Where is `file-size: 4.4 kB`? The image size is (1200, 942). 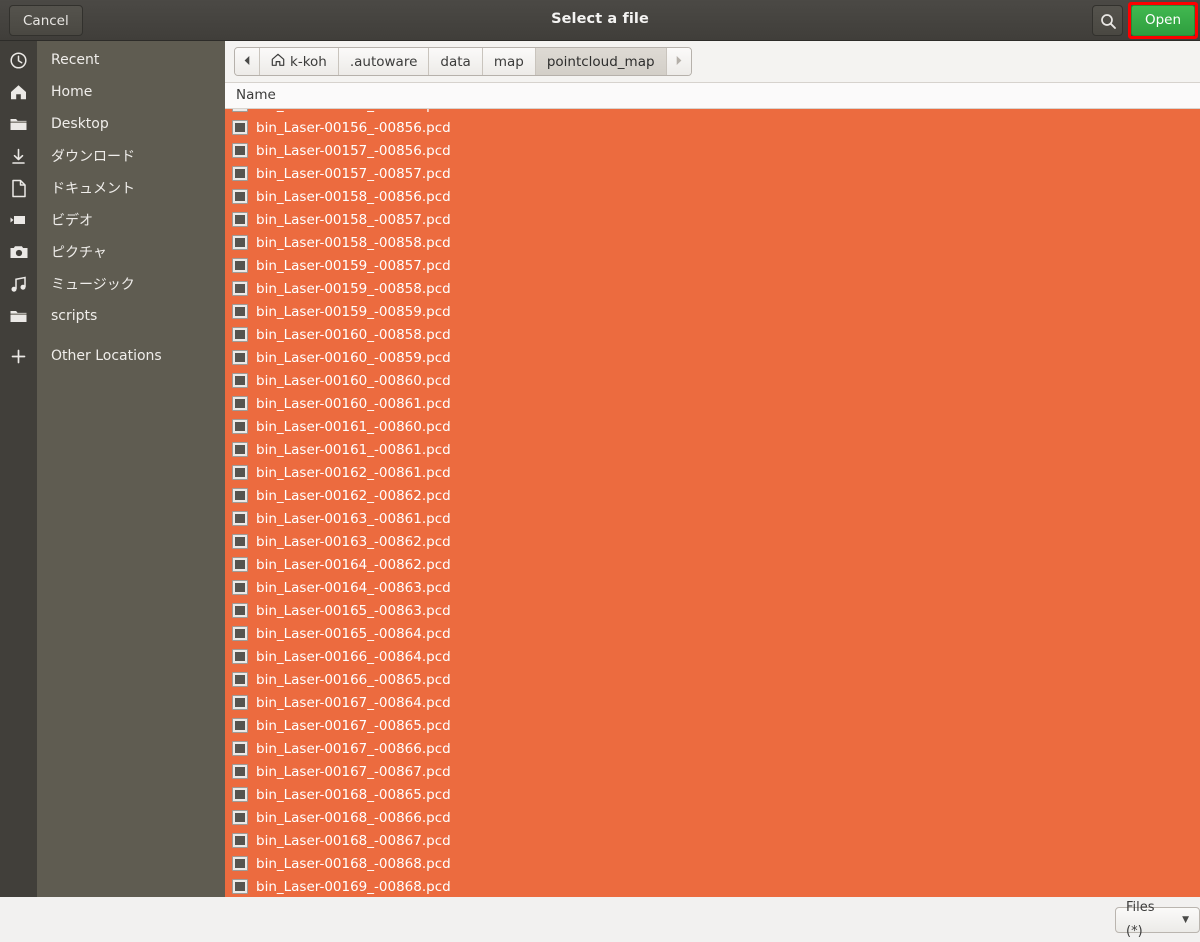 file-size: 4.4 kB is located at coordinates (1186, 404).